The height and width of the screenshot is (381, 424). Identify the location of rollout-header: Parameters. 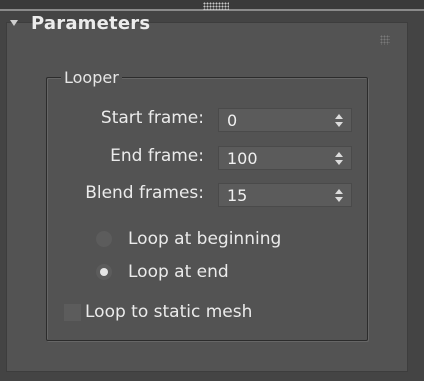
(79, 23).